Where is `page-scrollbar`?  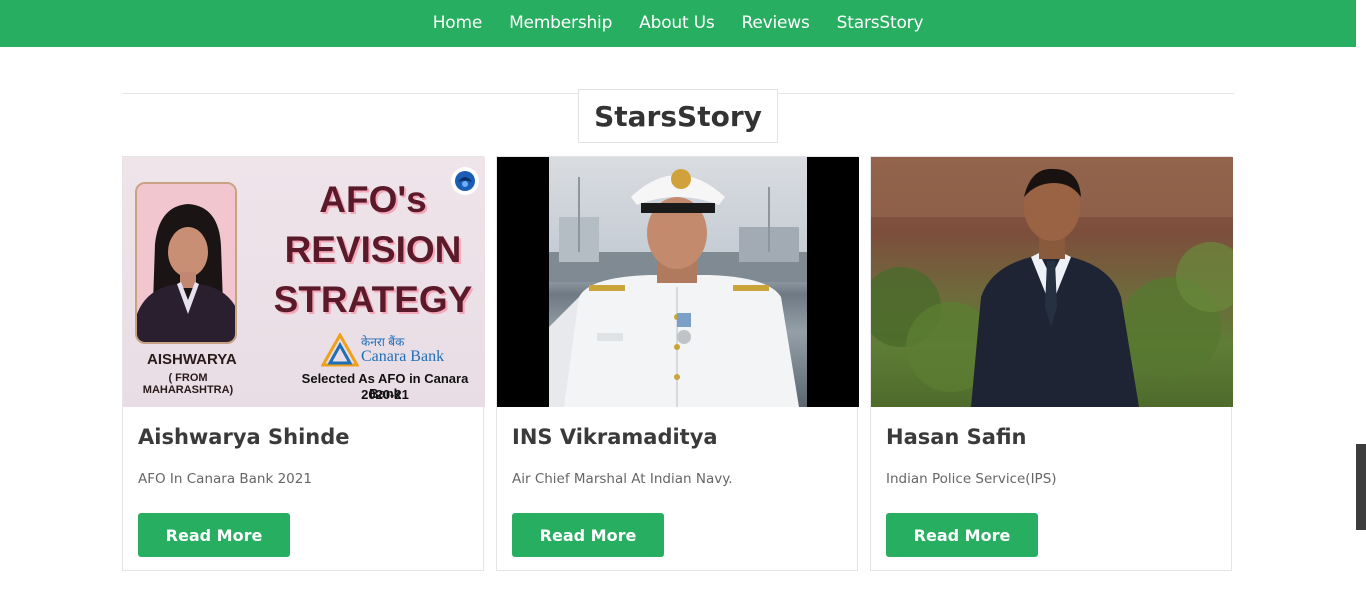 page-scrollbar is located at coordinates (1361, 487).